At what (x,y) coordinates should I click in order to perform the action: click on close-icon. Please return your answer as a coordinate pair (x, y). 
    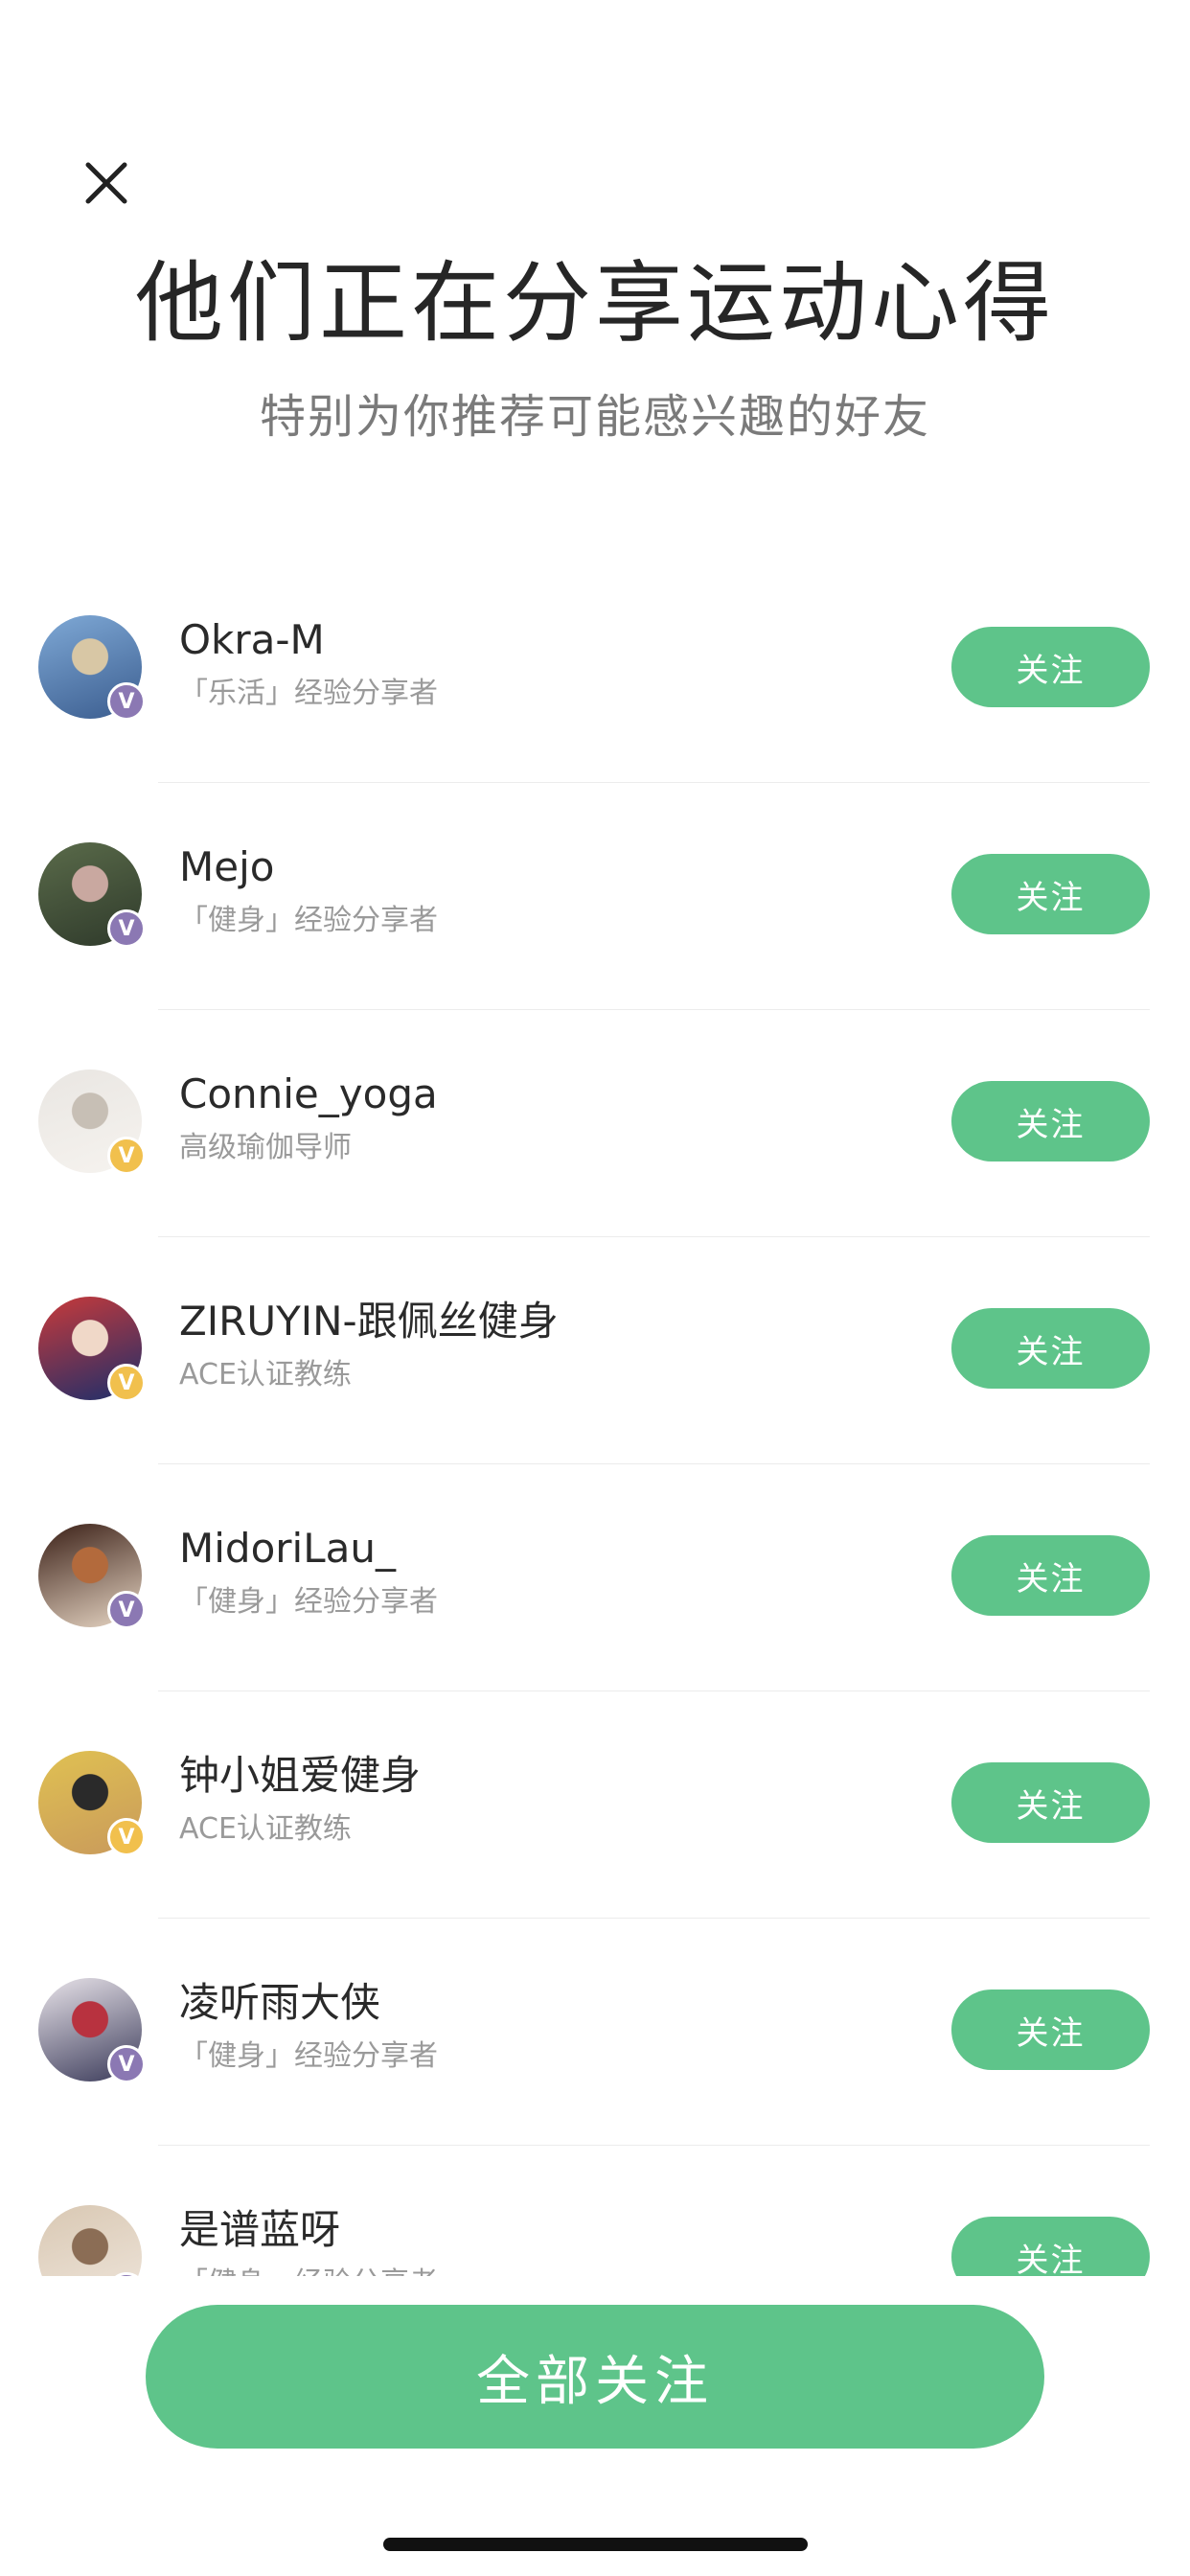
    Looking at the image, I should click on (106, 183).